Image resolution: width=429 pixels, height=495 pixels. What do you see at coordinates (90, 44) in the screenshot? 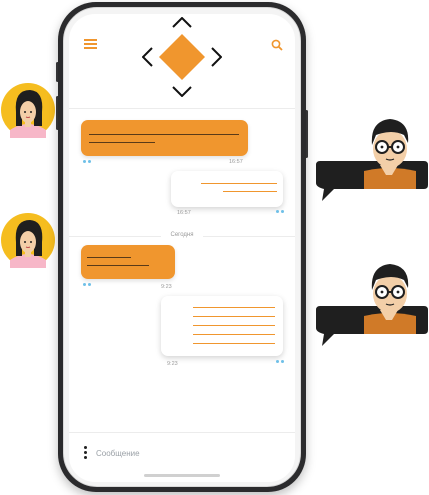
I see `menu-icon` at bounding box center [90, 44].